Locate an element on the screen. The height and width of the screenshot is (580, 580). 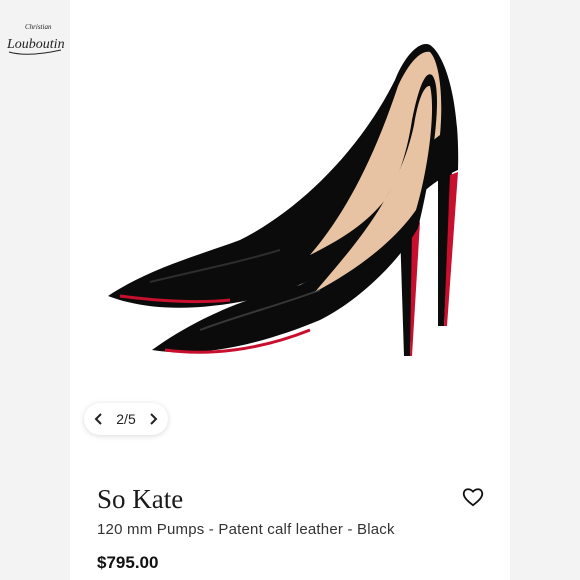
brand-logo: Christian Louboutin is located at coordinates (35, 40).